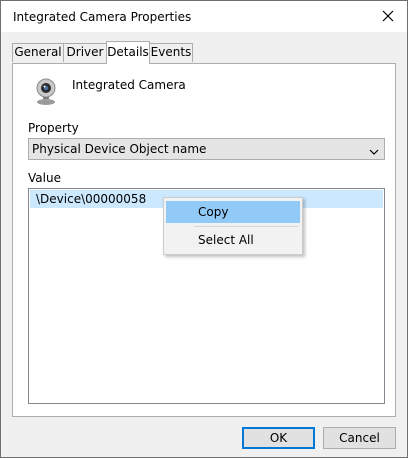 Image resolution: width=408 pixels, height=458 pixels. What do you see at coordinates (226, 240) in the screenshot?
I see `menu-item-label: Select All` at bounding box center [226, 240].